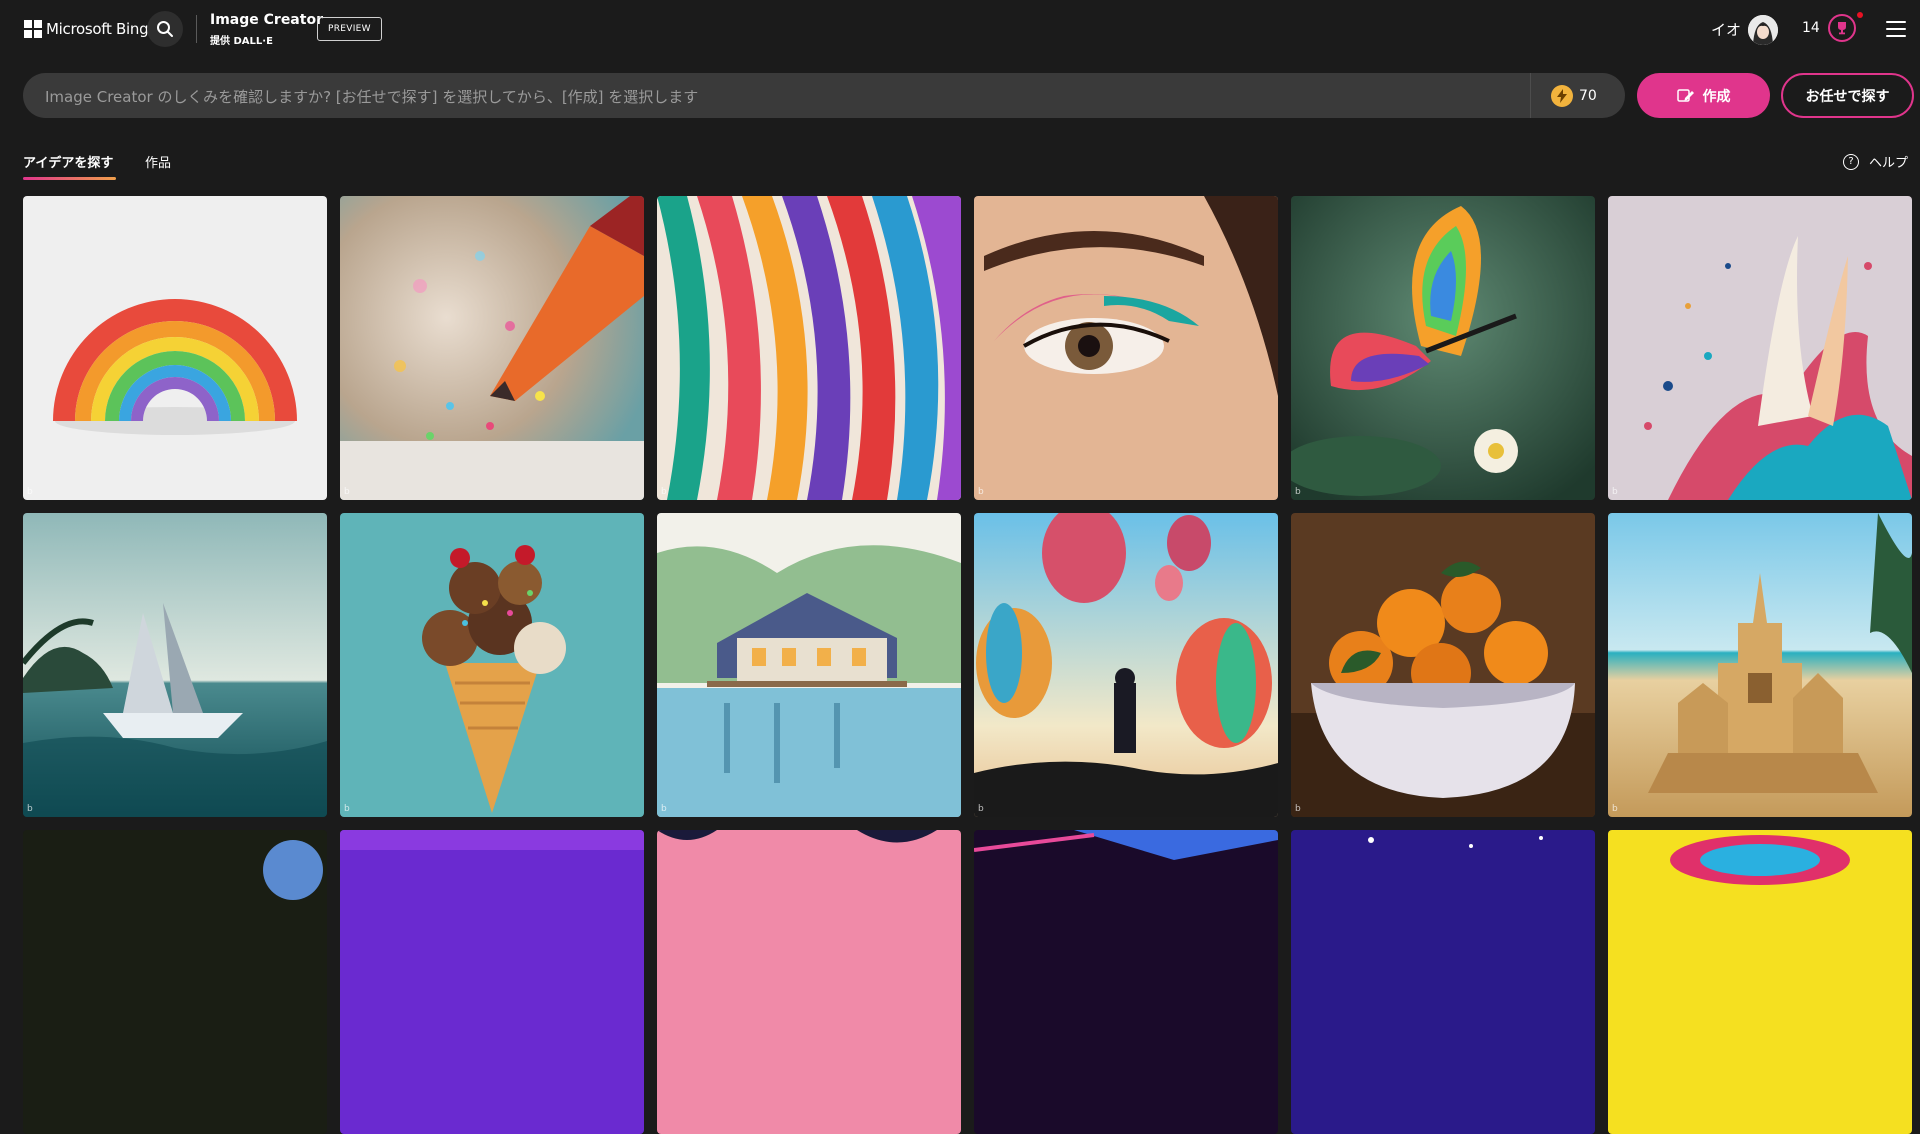 The height and width of the screenshot is (1134, 1920). I want to click on menu-button, so click(1896, 29).